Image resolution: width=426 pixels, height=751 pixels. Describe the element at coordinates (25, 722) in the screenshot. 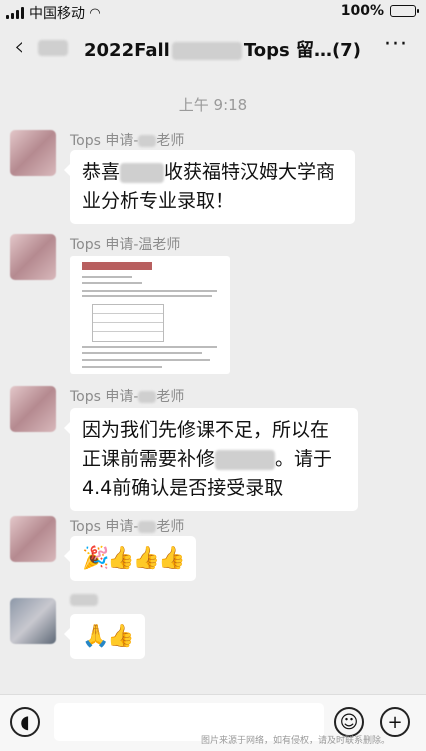

I see `voice-icon: ◖` at that location.